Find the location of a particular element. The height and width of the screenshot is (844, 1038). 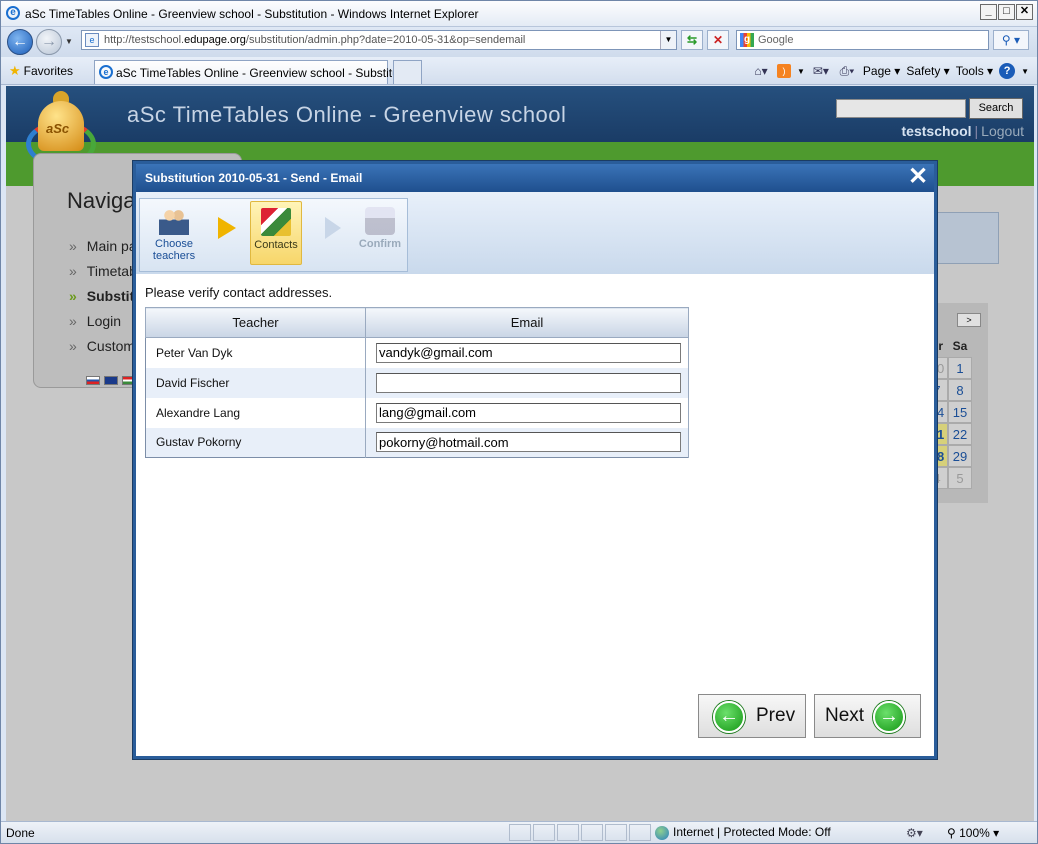

command-bar: ⌂▾ ) ▼ ✉▾ ⎙▾ Page ▾ Safety ▾ Tools ▾ ? ▼ is located at coordinates (890, 71).